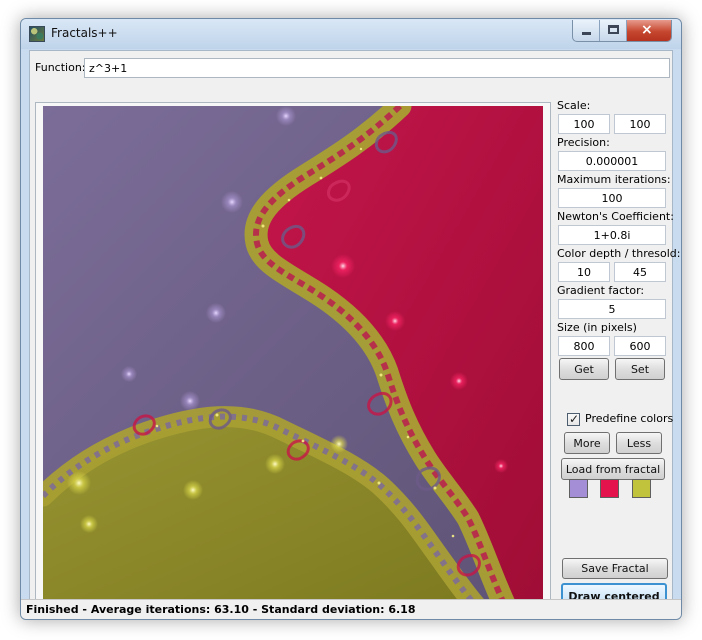 The height and width of the screenshot is (640, 702). I want to click on size-label: Size (in pixels), so click(597, 327).